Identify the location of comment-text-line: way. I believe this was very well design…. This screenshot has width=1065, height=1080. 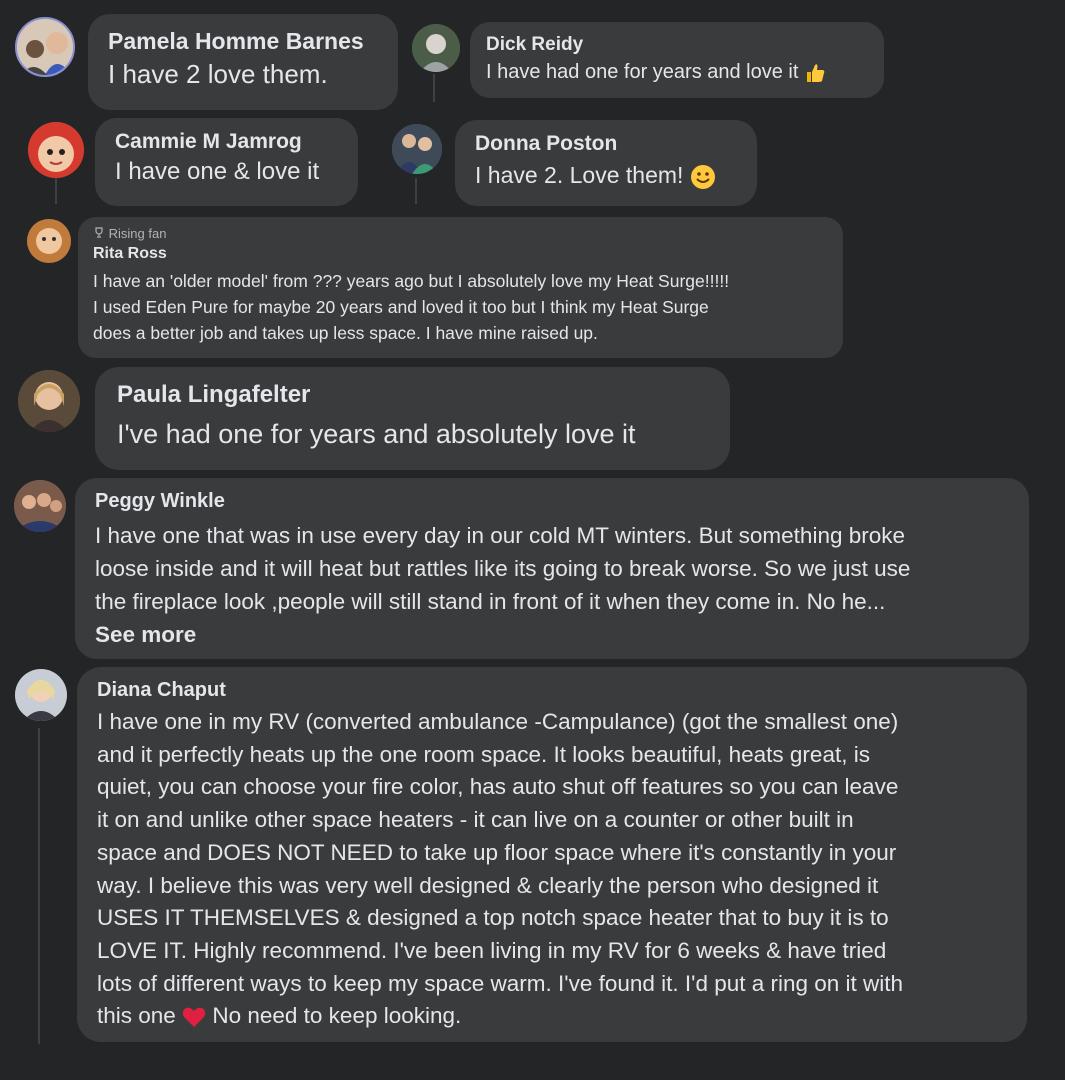
(488, 885).